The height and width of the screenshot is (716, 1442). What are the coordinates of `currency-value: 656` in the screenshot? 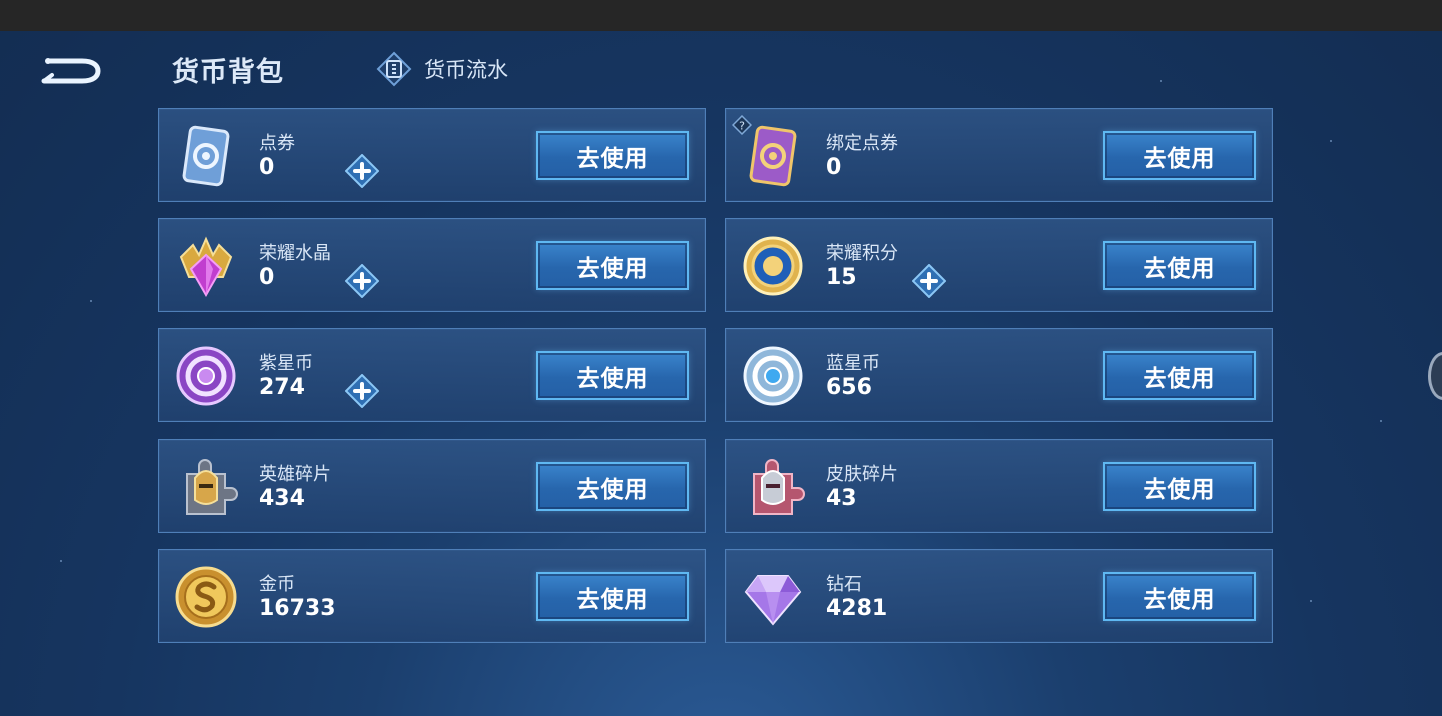 It's located at (849, 387).